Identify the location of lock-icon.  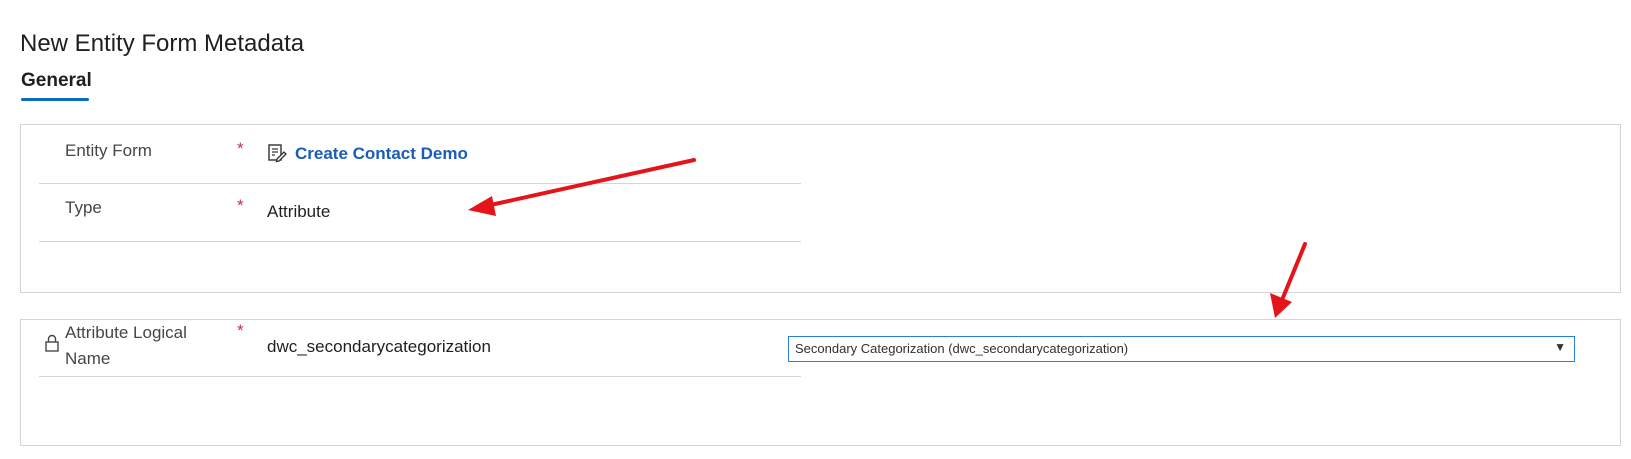
(52, 343).